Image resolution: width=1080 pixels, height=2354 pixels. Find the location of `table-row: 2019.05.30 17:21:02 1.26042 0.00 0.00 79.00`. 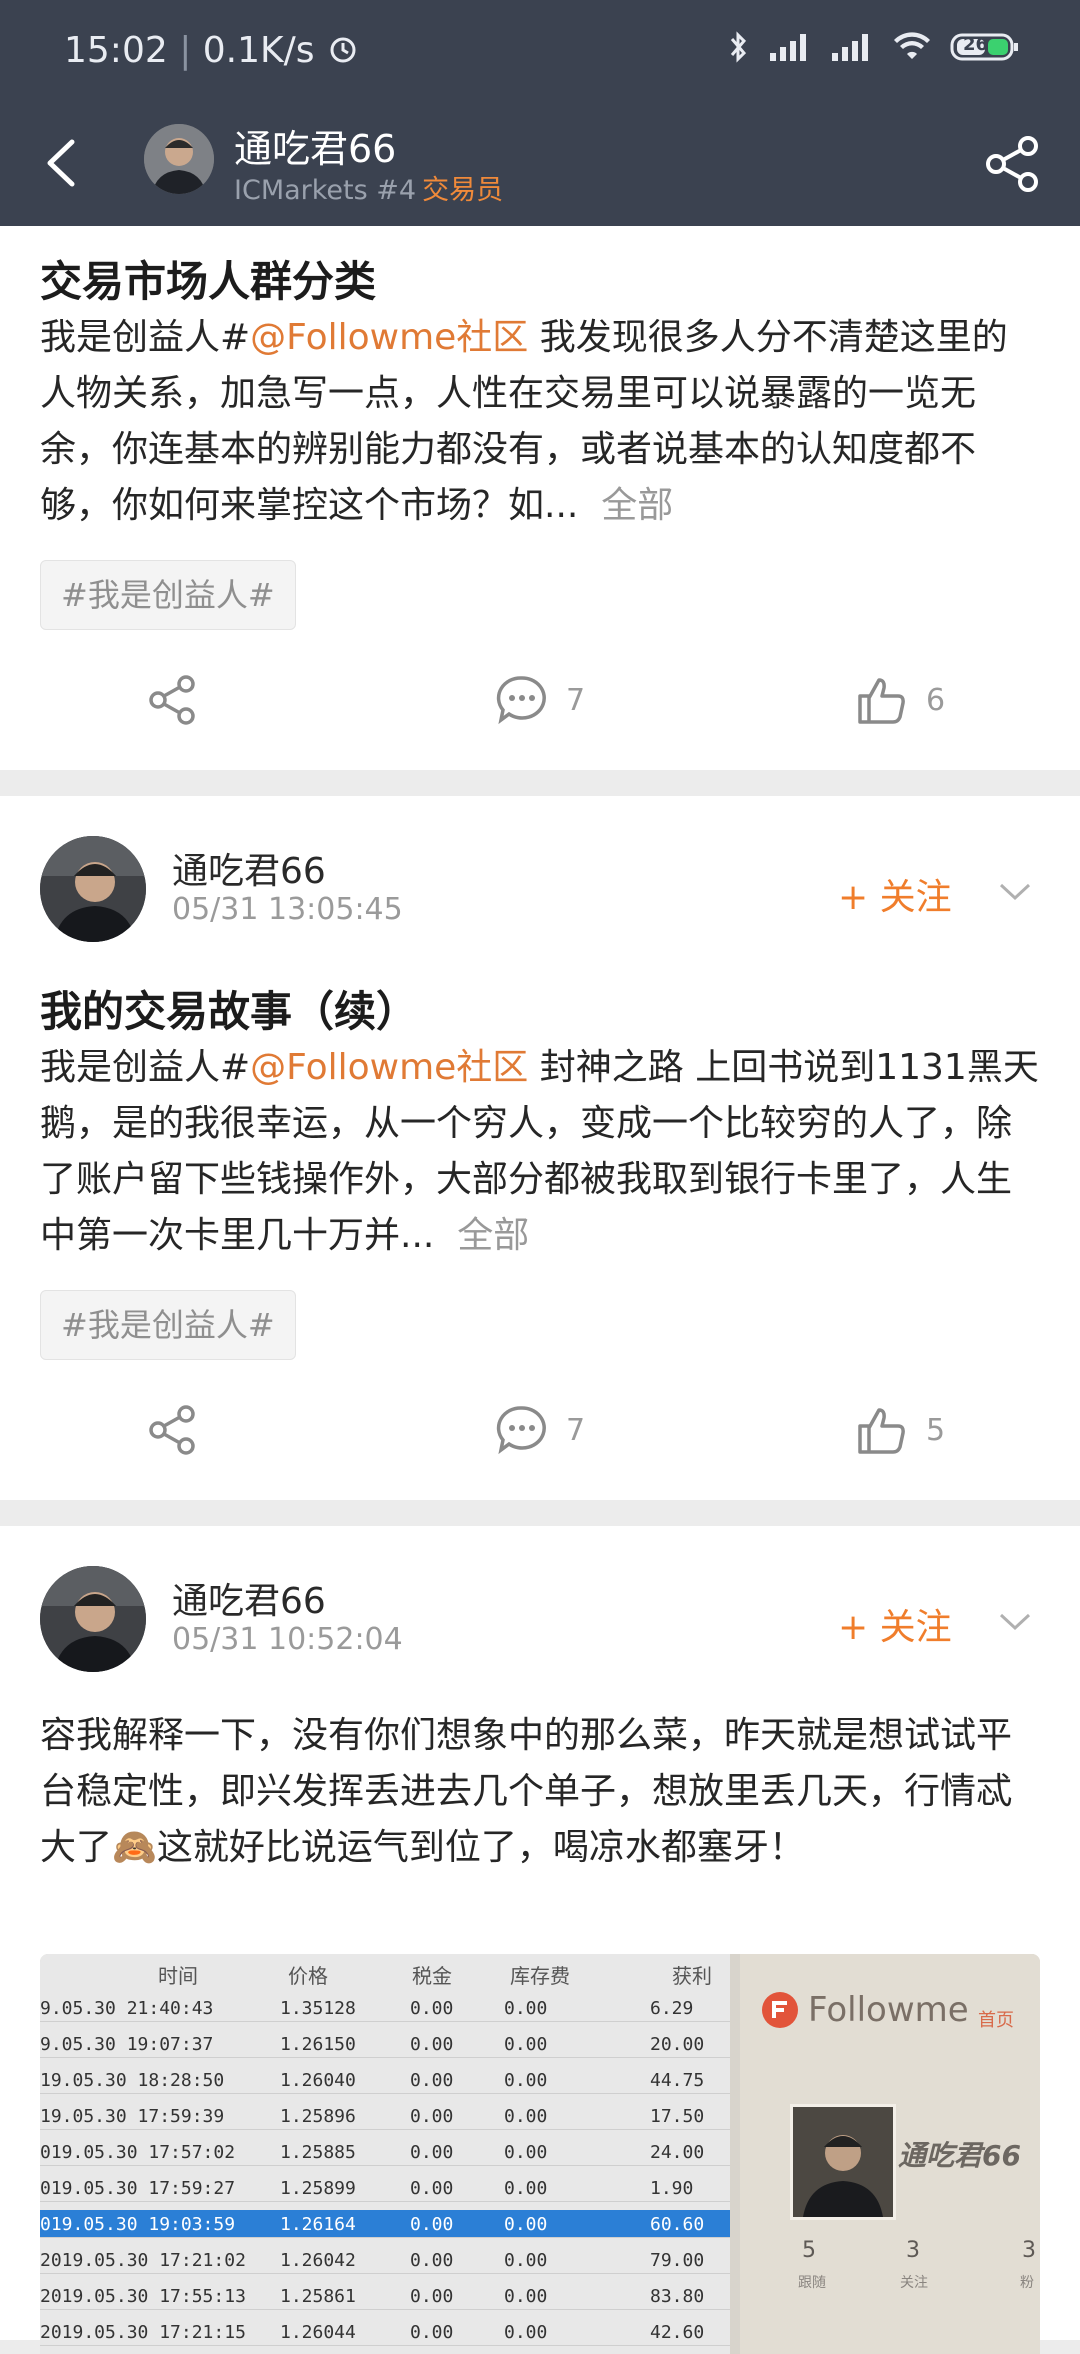

table-row: 2019.05.30 17:21:02 1.26042 0.00 0.00 79.00 is located at coordinates (385, 2260).